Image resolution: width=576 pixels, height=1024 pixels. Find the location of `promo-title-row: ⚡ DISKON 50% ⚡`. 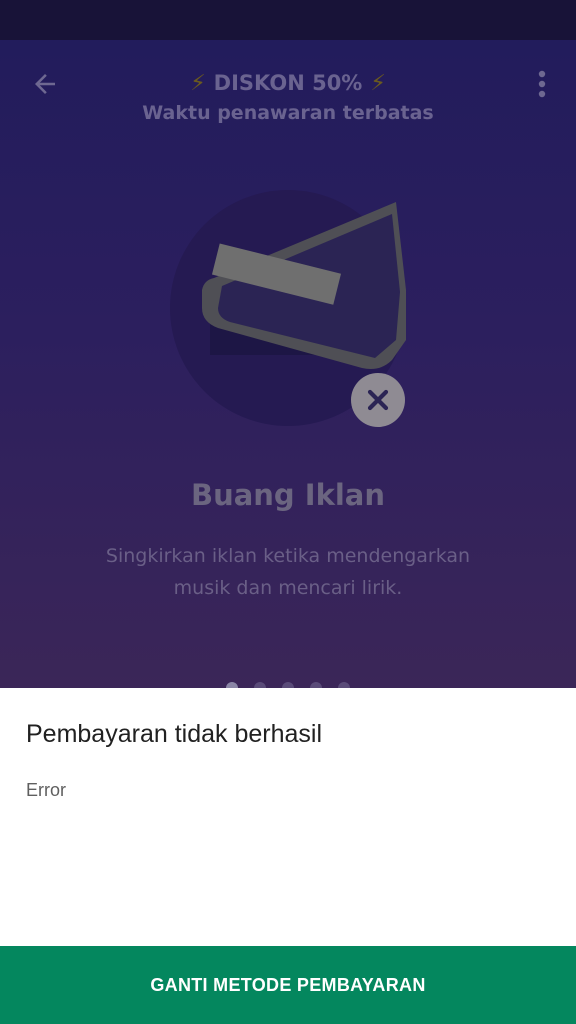

promo-title-row: ⚡ DISKON 50% ⚡ is located at coordinates (288, 83).